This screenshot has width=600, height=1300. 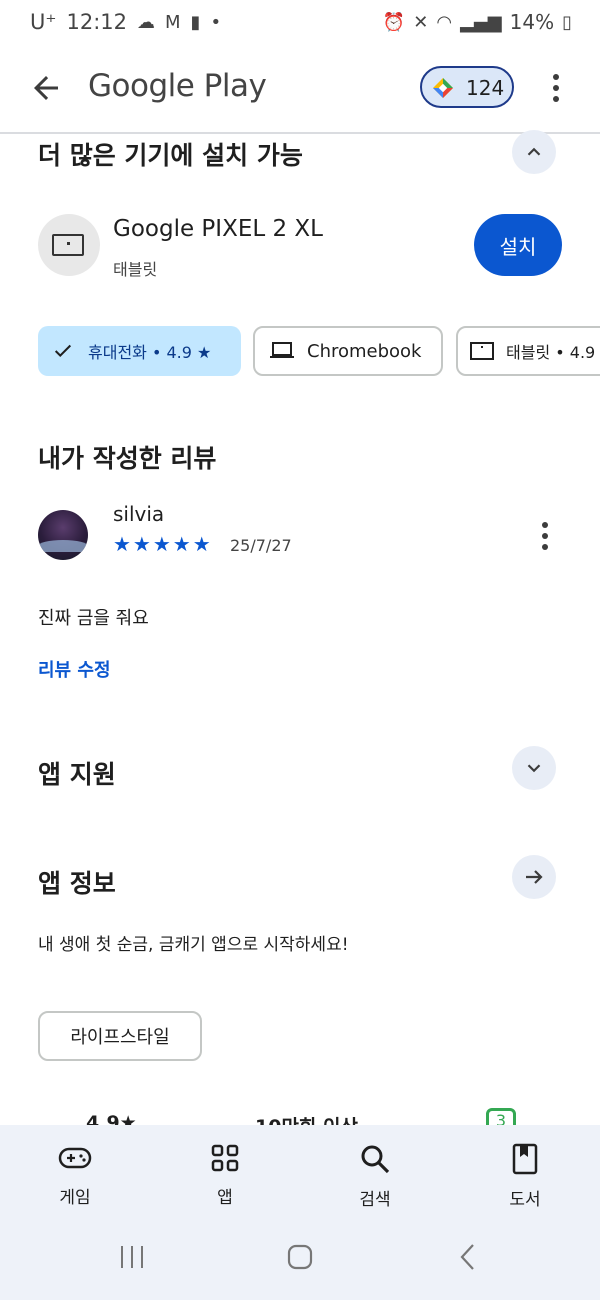 What do you see at coordinates (75, 1175) in the screenshot?
I see `nav-games: 게임` at bounding box center [75, 1175].